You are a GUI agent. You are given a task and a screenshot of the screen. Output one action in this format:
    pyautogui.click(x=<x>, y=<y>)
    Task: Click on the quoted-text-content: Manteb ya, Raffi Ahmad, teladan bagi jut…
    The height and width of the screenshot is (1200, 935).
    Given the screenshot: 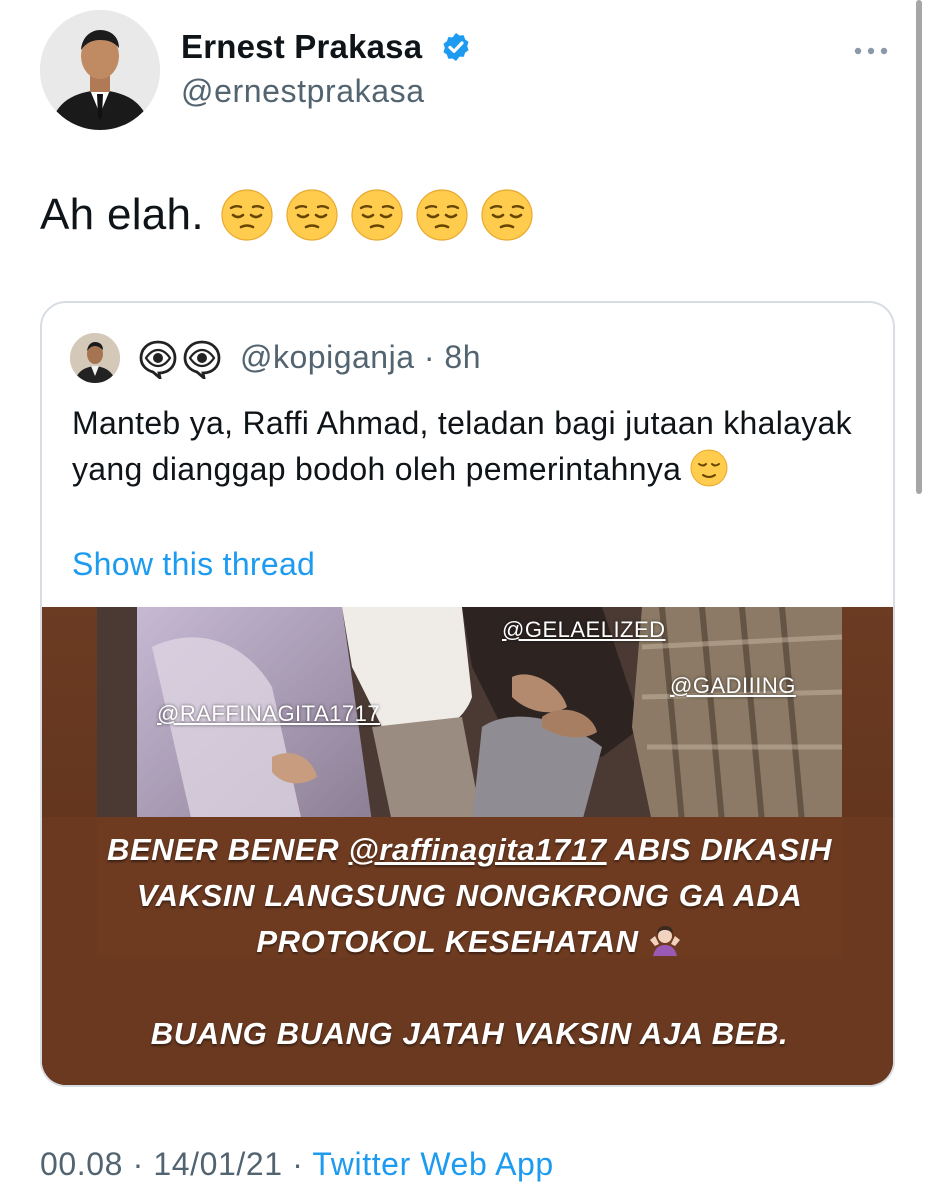 What is the action you would take?
    pyautogui.click(x=462, y=446)
    